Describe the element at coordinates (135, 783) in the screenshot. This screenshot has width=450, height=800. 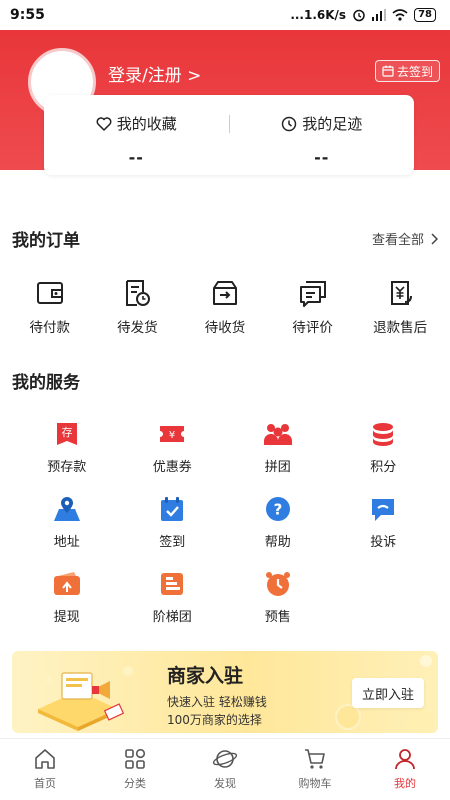
I see `tab-label: 分类` at that location.